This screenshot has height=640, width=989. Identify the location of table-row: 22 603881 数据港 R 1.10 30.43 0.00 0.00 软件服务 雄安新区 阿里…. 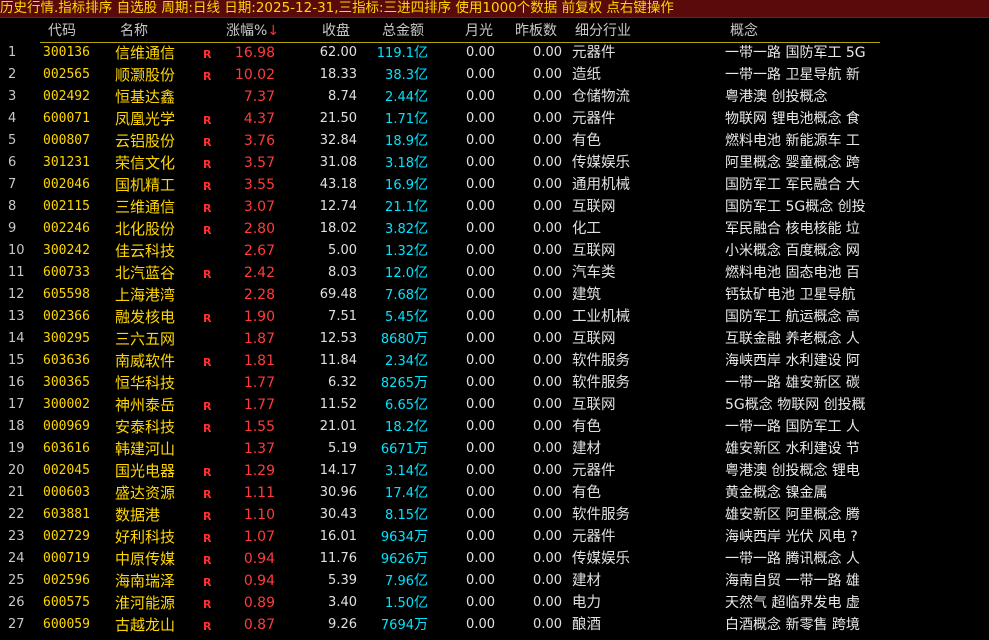
(494, 515).